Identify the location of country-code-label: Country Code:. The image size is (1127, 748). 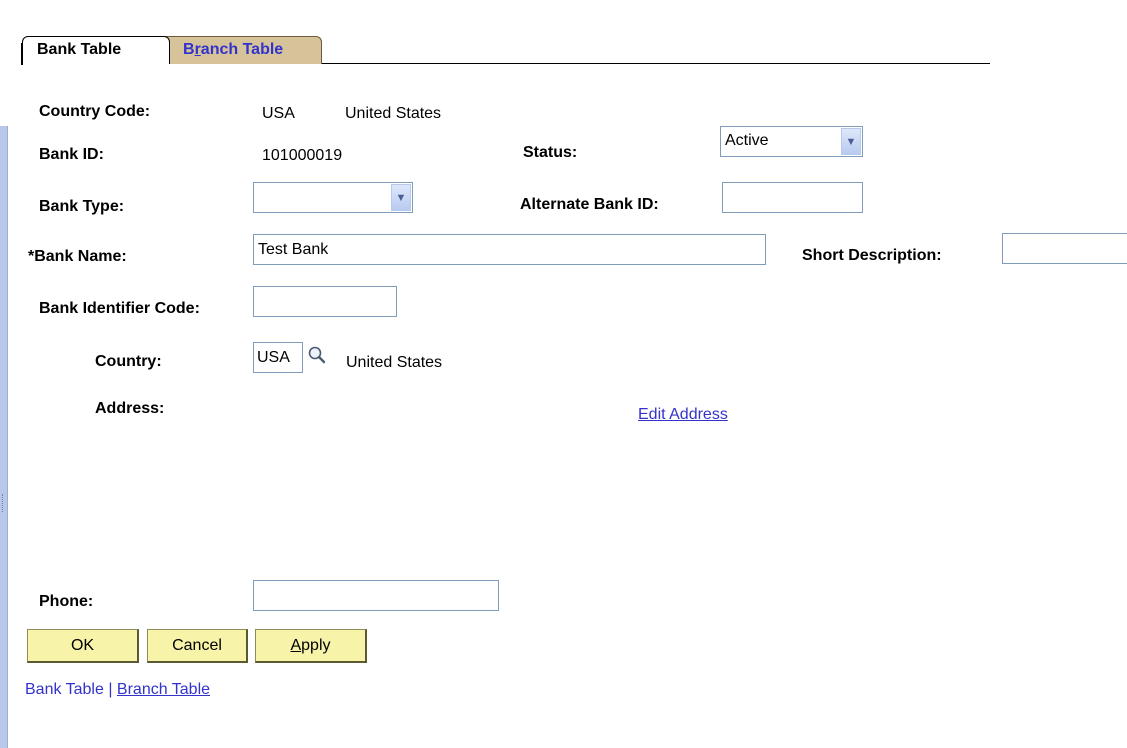
(95, 111).